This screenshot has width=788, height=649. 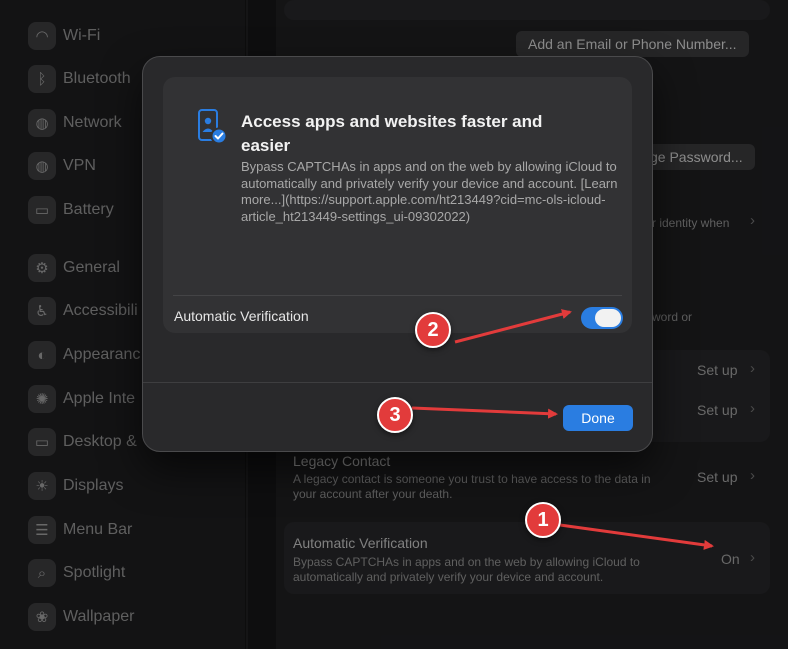 What do you see at coordinates (397, 382) in the screenshot?
I see `footer-separator` at bounding box center [397, 382].